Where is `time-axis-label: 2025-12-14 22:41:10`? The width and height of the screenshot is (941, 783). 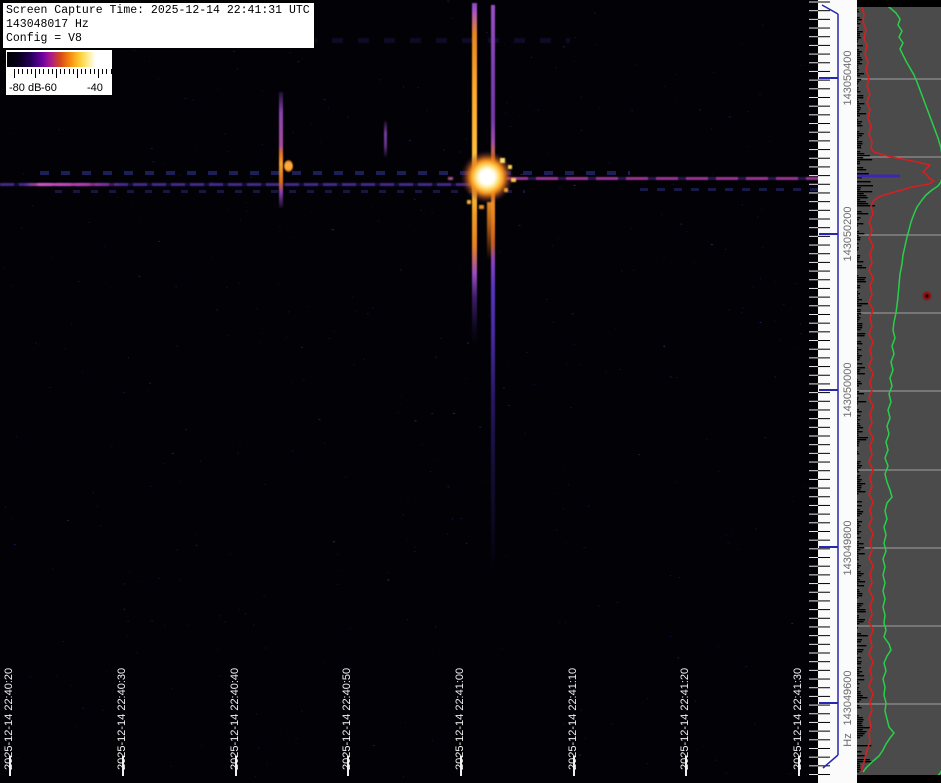
time-axis-label: 2025-12-14 22:41:10 is located at coordinates (573, 718).